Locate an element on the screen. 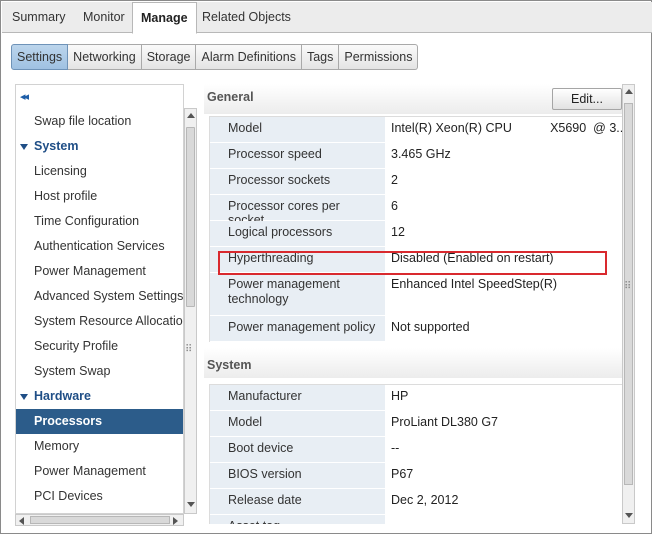 Image resolution: width=652 pixels, height=534 pixels. table-row: Processor sockets 2 is located at coordinates (416, 182).